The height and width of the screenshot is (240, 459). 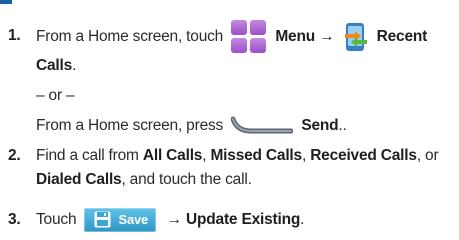 What do you see at coordinates (402, 37) in the screenshot?
I see `recent-calls-label: Recent` at bounding box center [402, 37].